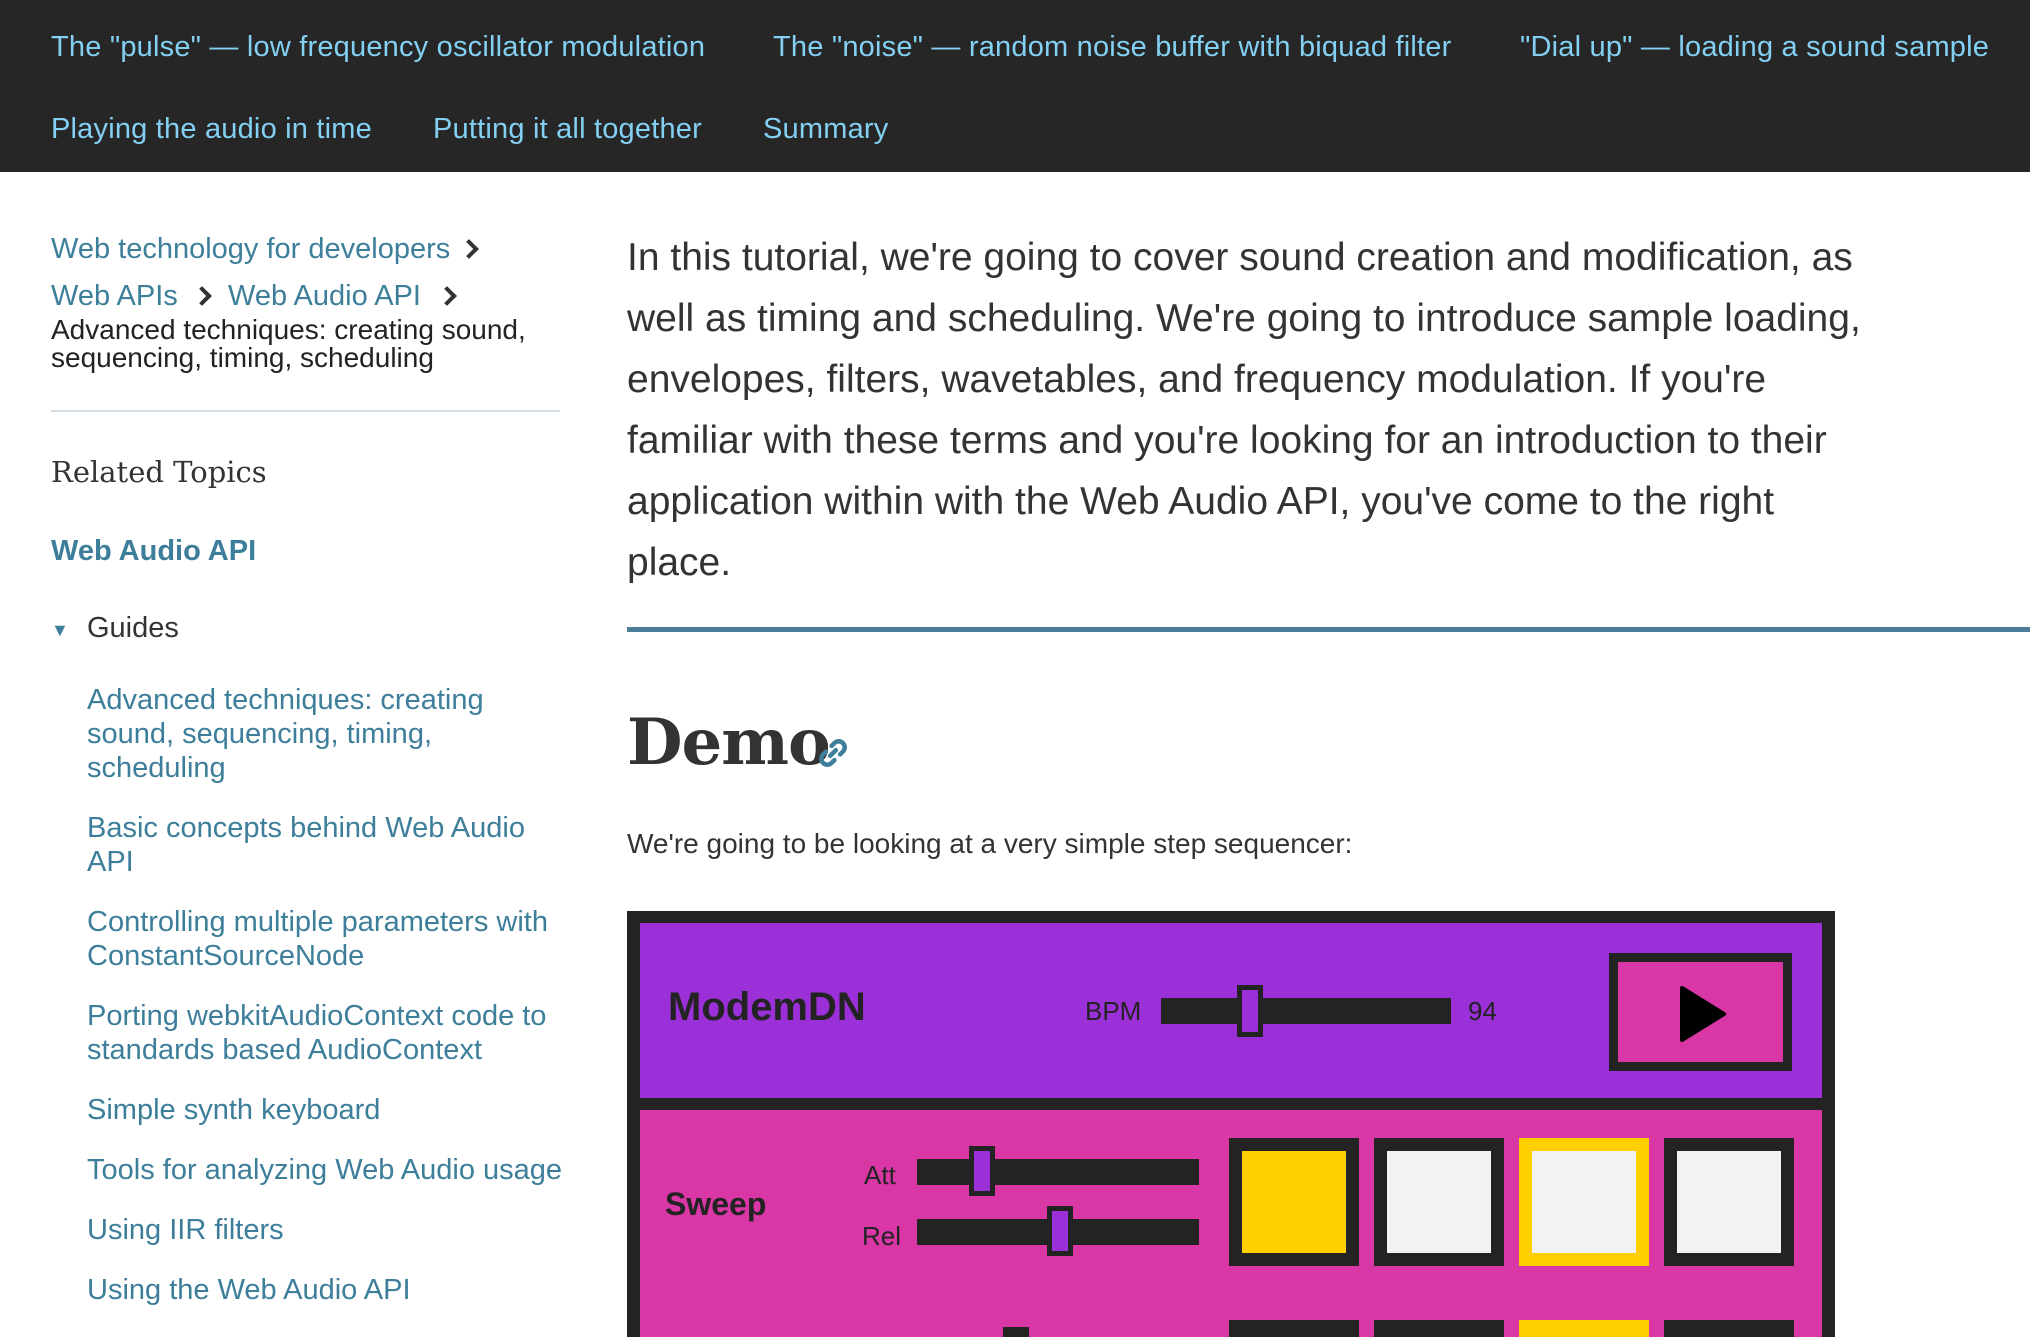 Image resolution: width=2030 pixels, height=1337 pixels. What do you see at coordinates (1328, 629) in the screenshot?
I see `section-divider` at bounding box center [1328, 629].